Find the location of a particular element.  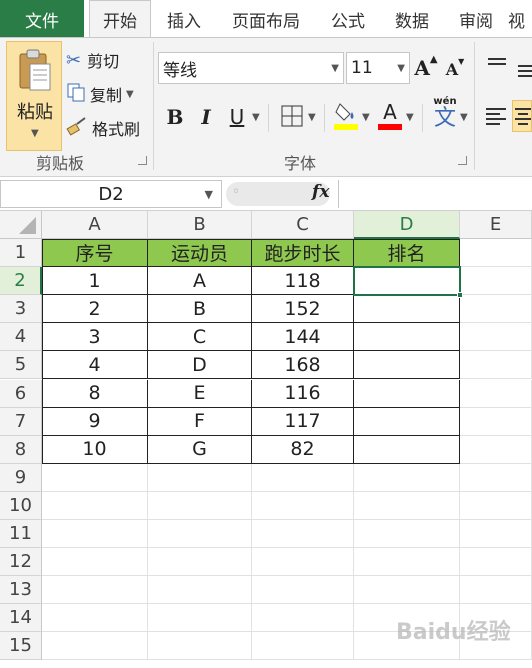

font-name-dropdown: 等线 ▼ is located at coordinates (251, 68).